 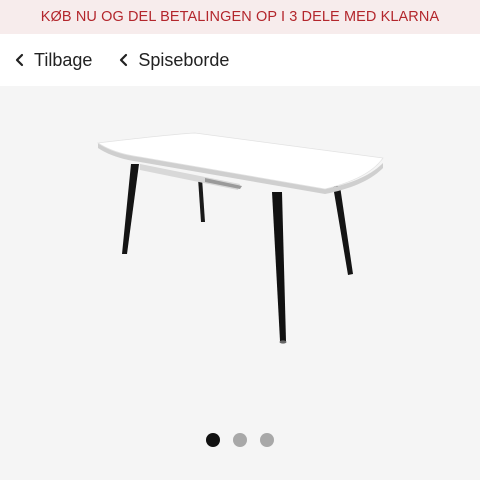 I want to click on carousel-dots, so click(x=240, y=440).